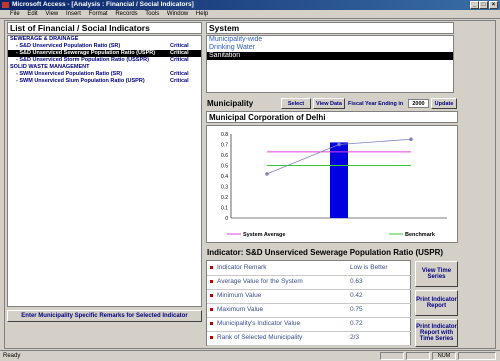  Describe the element at coordinates (224, 167) in the screenshot. I see `y-tick-label: 0.5` at that location.